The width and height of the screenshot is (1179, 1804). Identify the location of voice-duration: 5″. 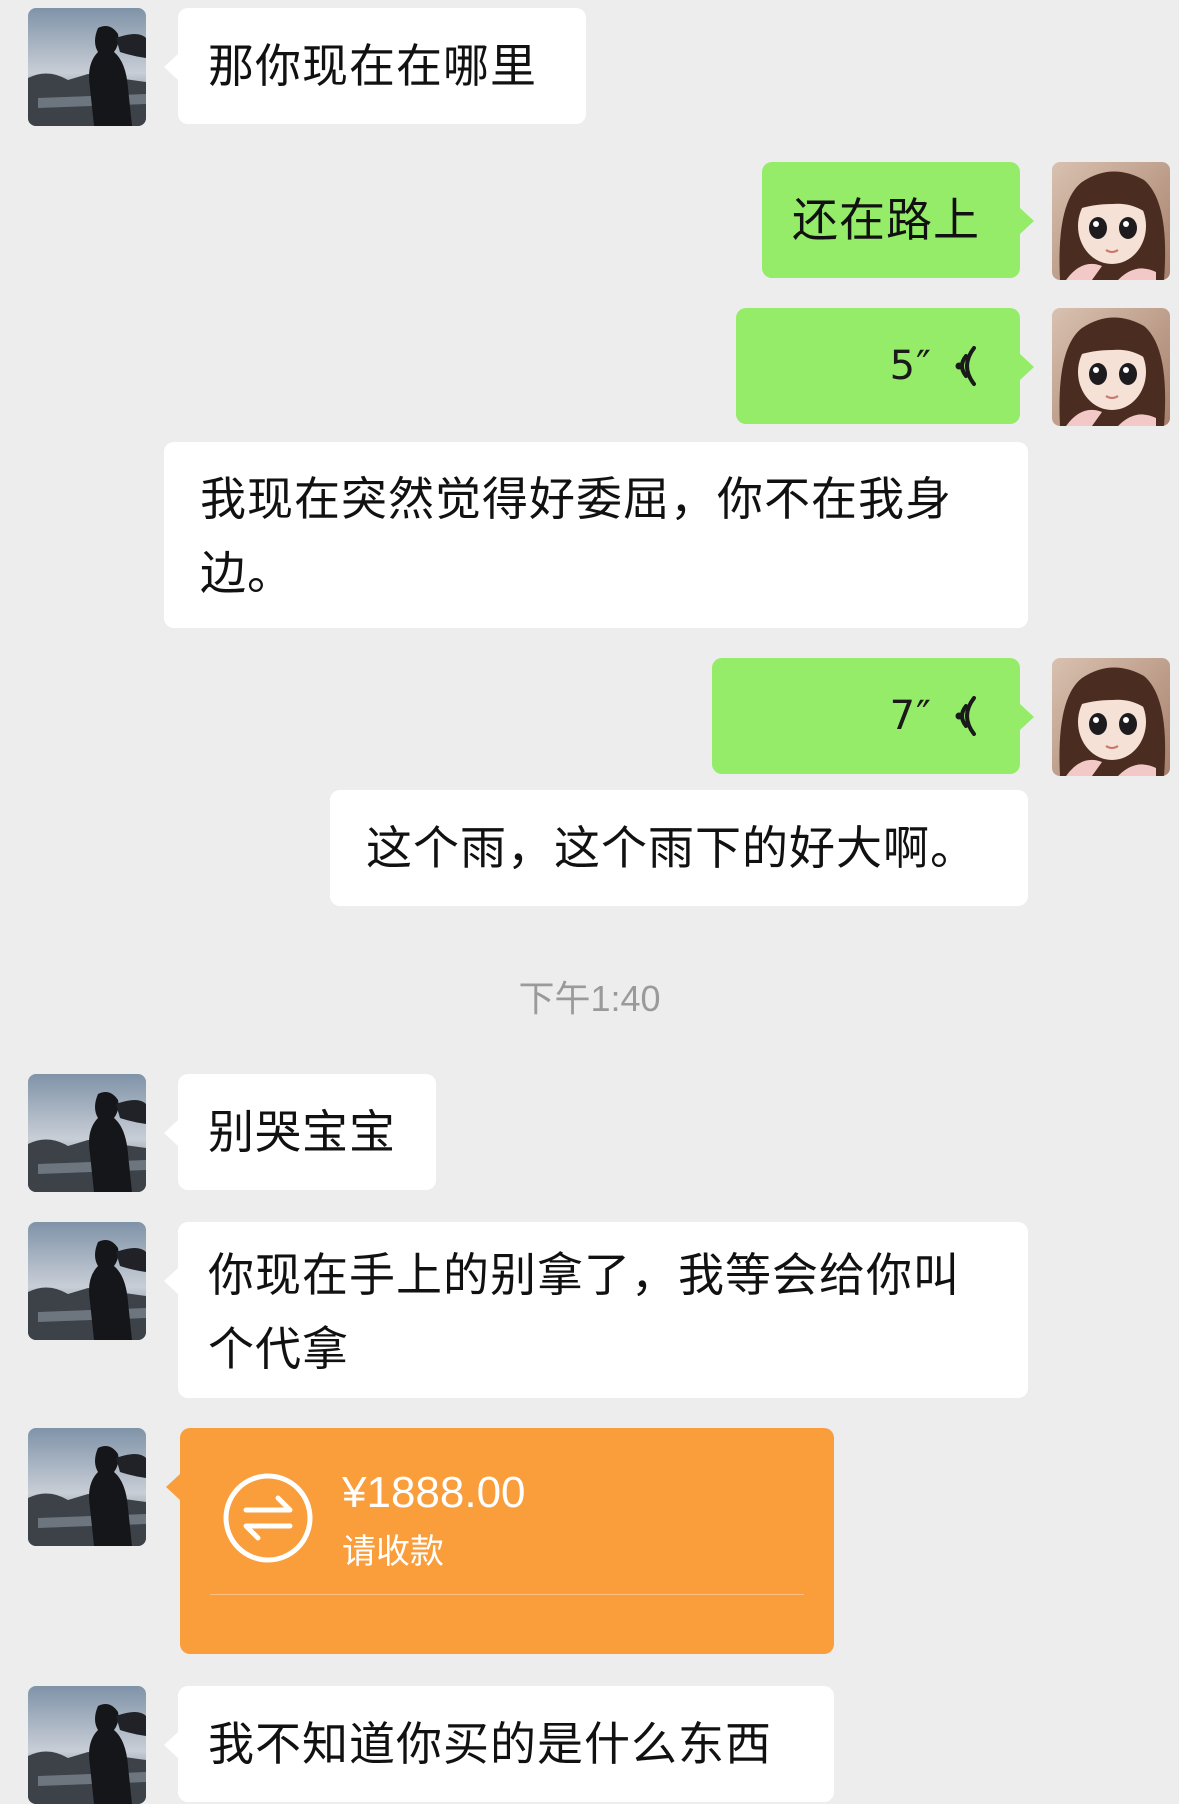
(910, 366).